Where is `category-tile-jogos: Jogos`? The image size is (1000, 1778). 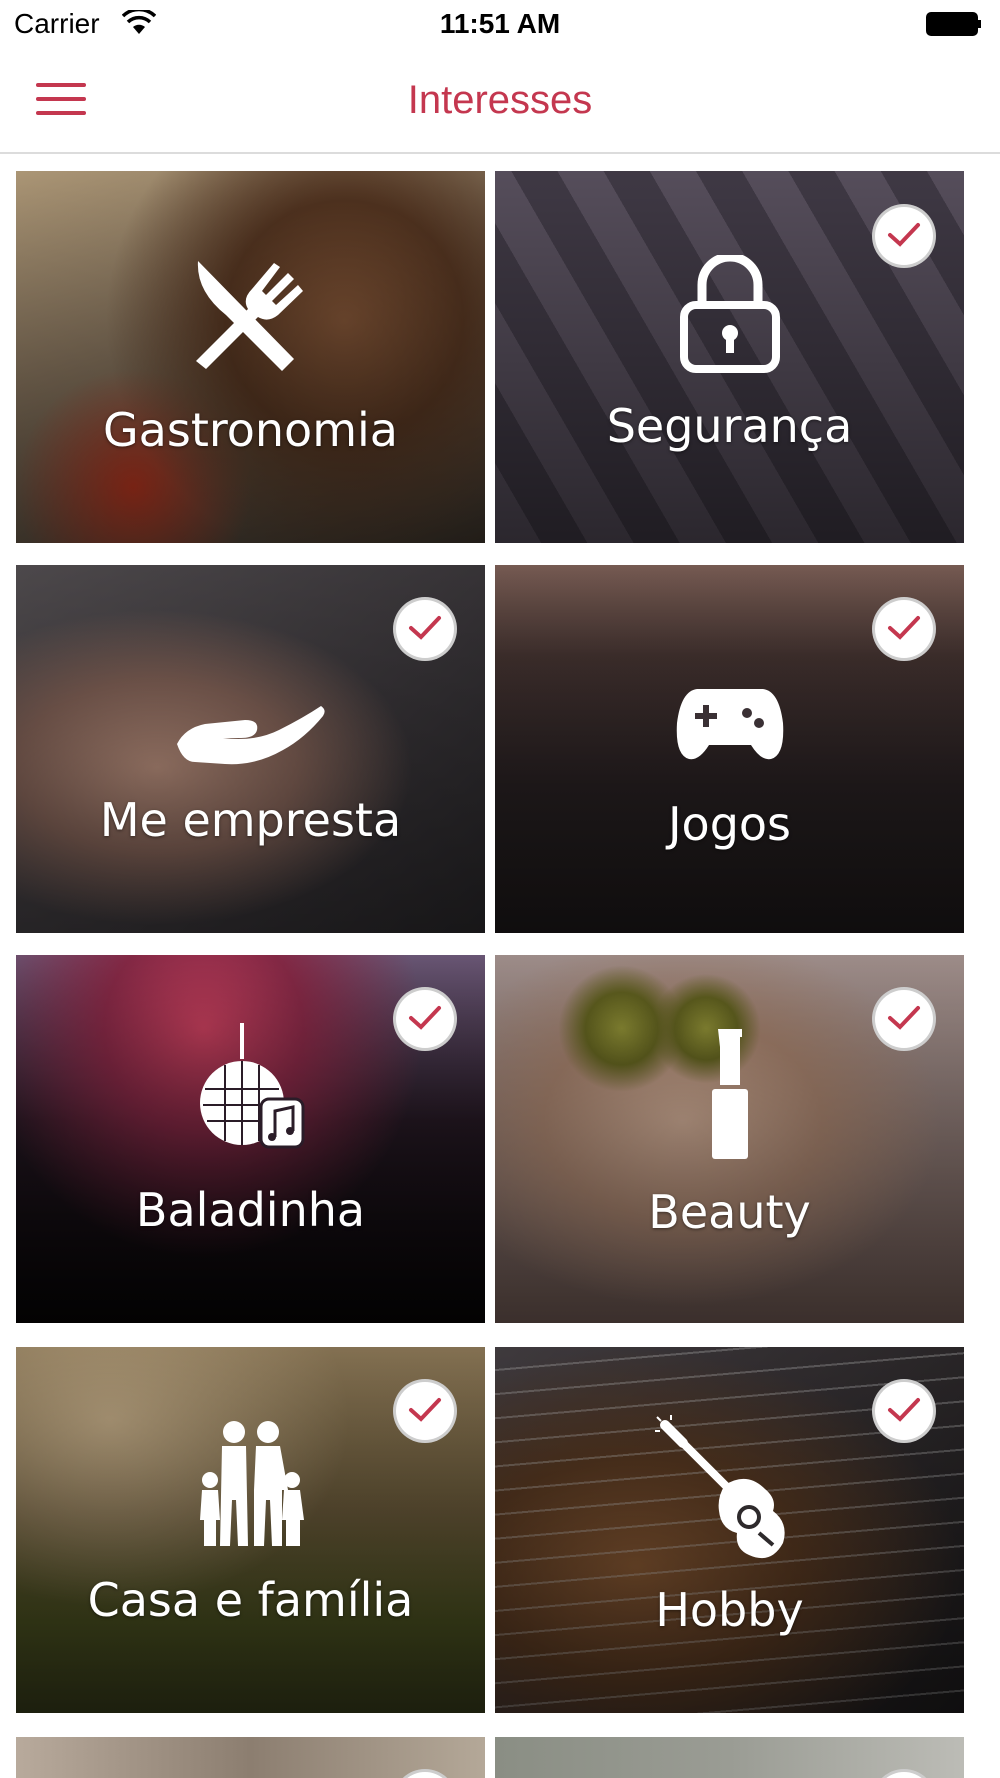
category-tile-jogos: Jogos is located at coordinates (729, 749).